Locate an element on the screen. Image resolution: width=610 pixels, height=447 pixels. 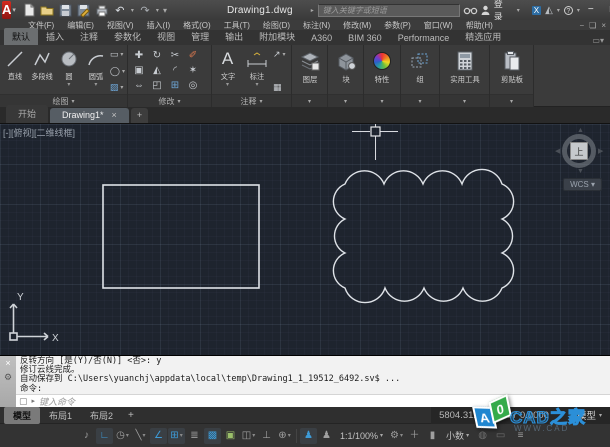
undo-icon: ↶ is located at coordinates (120, 10).